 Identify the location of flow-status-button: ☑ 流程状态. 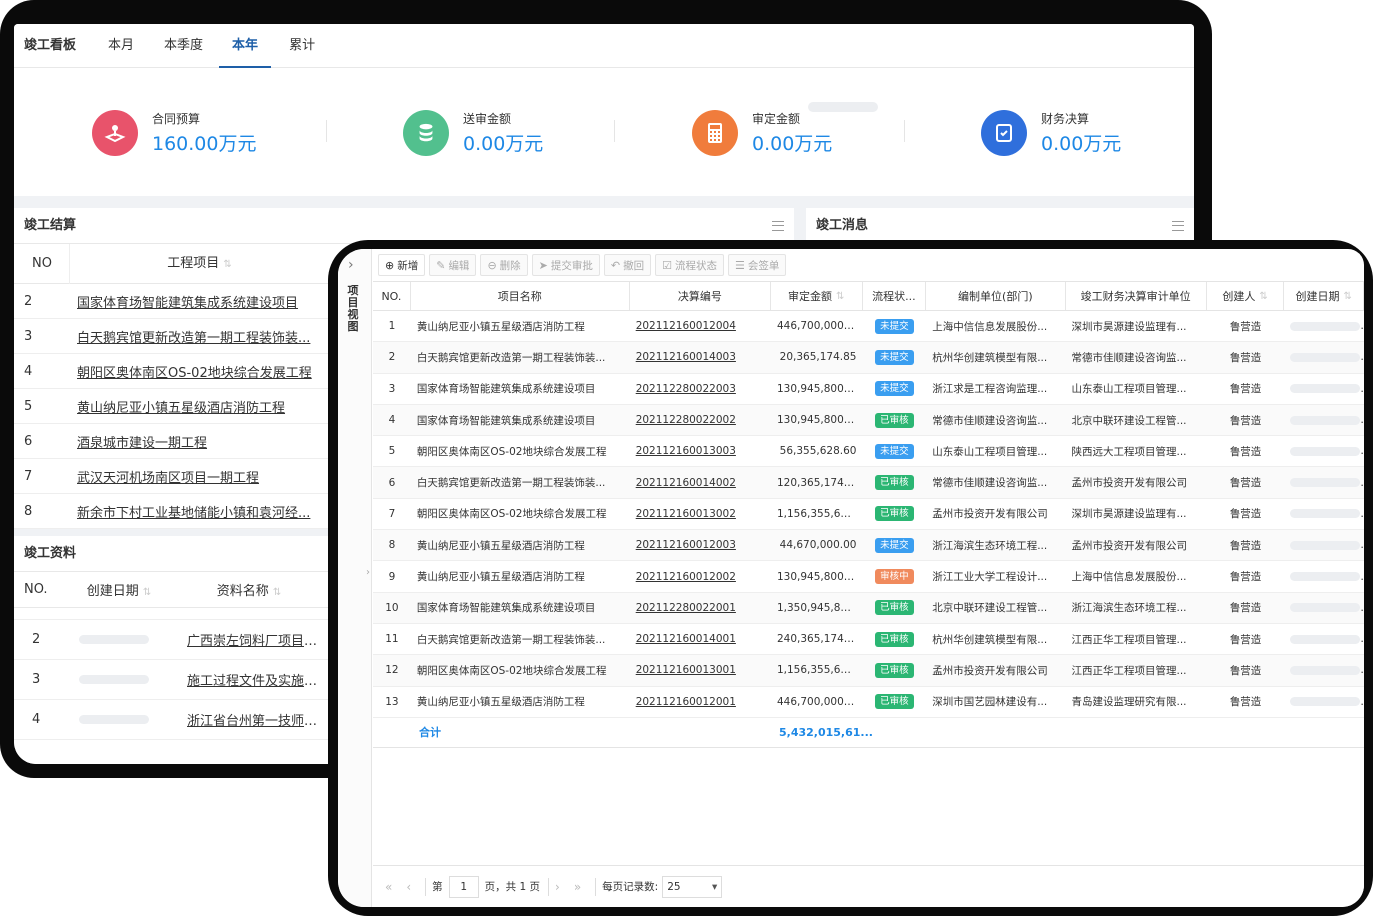
(689, 265).